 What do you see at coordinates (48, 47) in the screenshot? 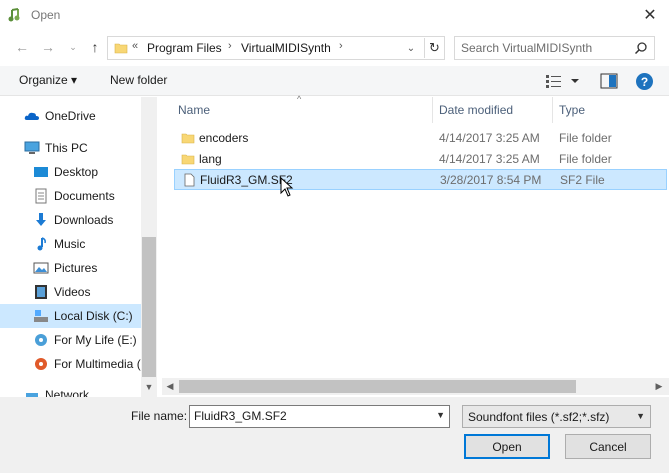
I see `forward-button: →` at bounding box center [48, 47].